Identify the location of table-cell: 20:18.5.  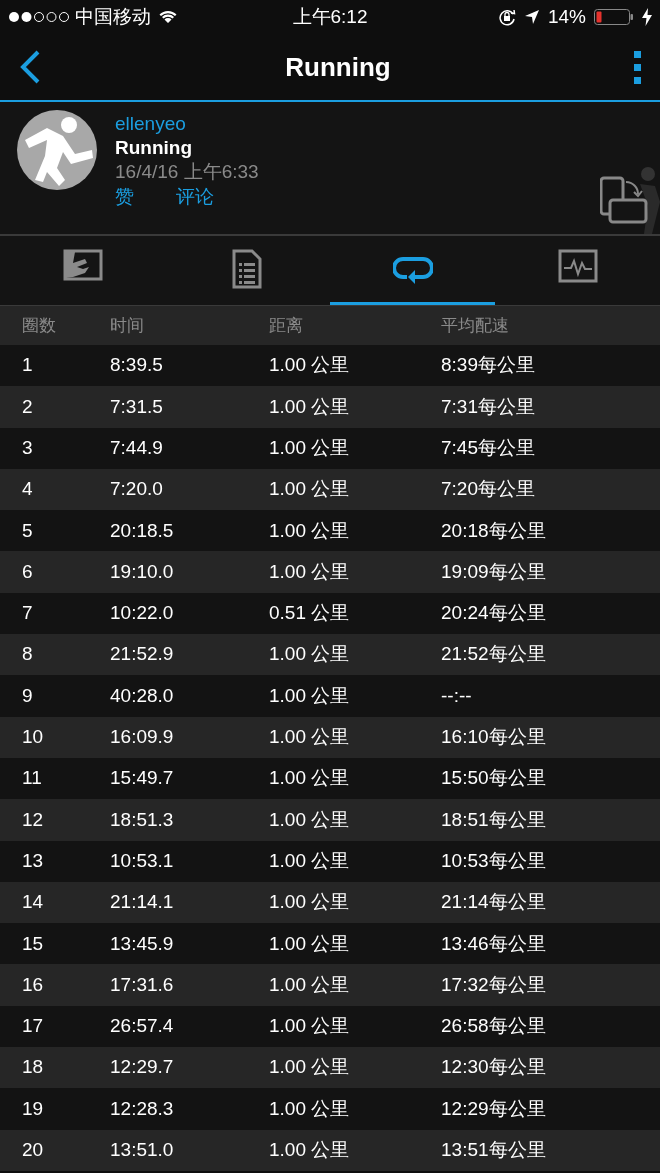
(142, 530).